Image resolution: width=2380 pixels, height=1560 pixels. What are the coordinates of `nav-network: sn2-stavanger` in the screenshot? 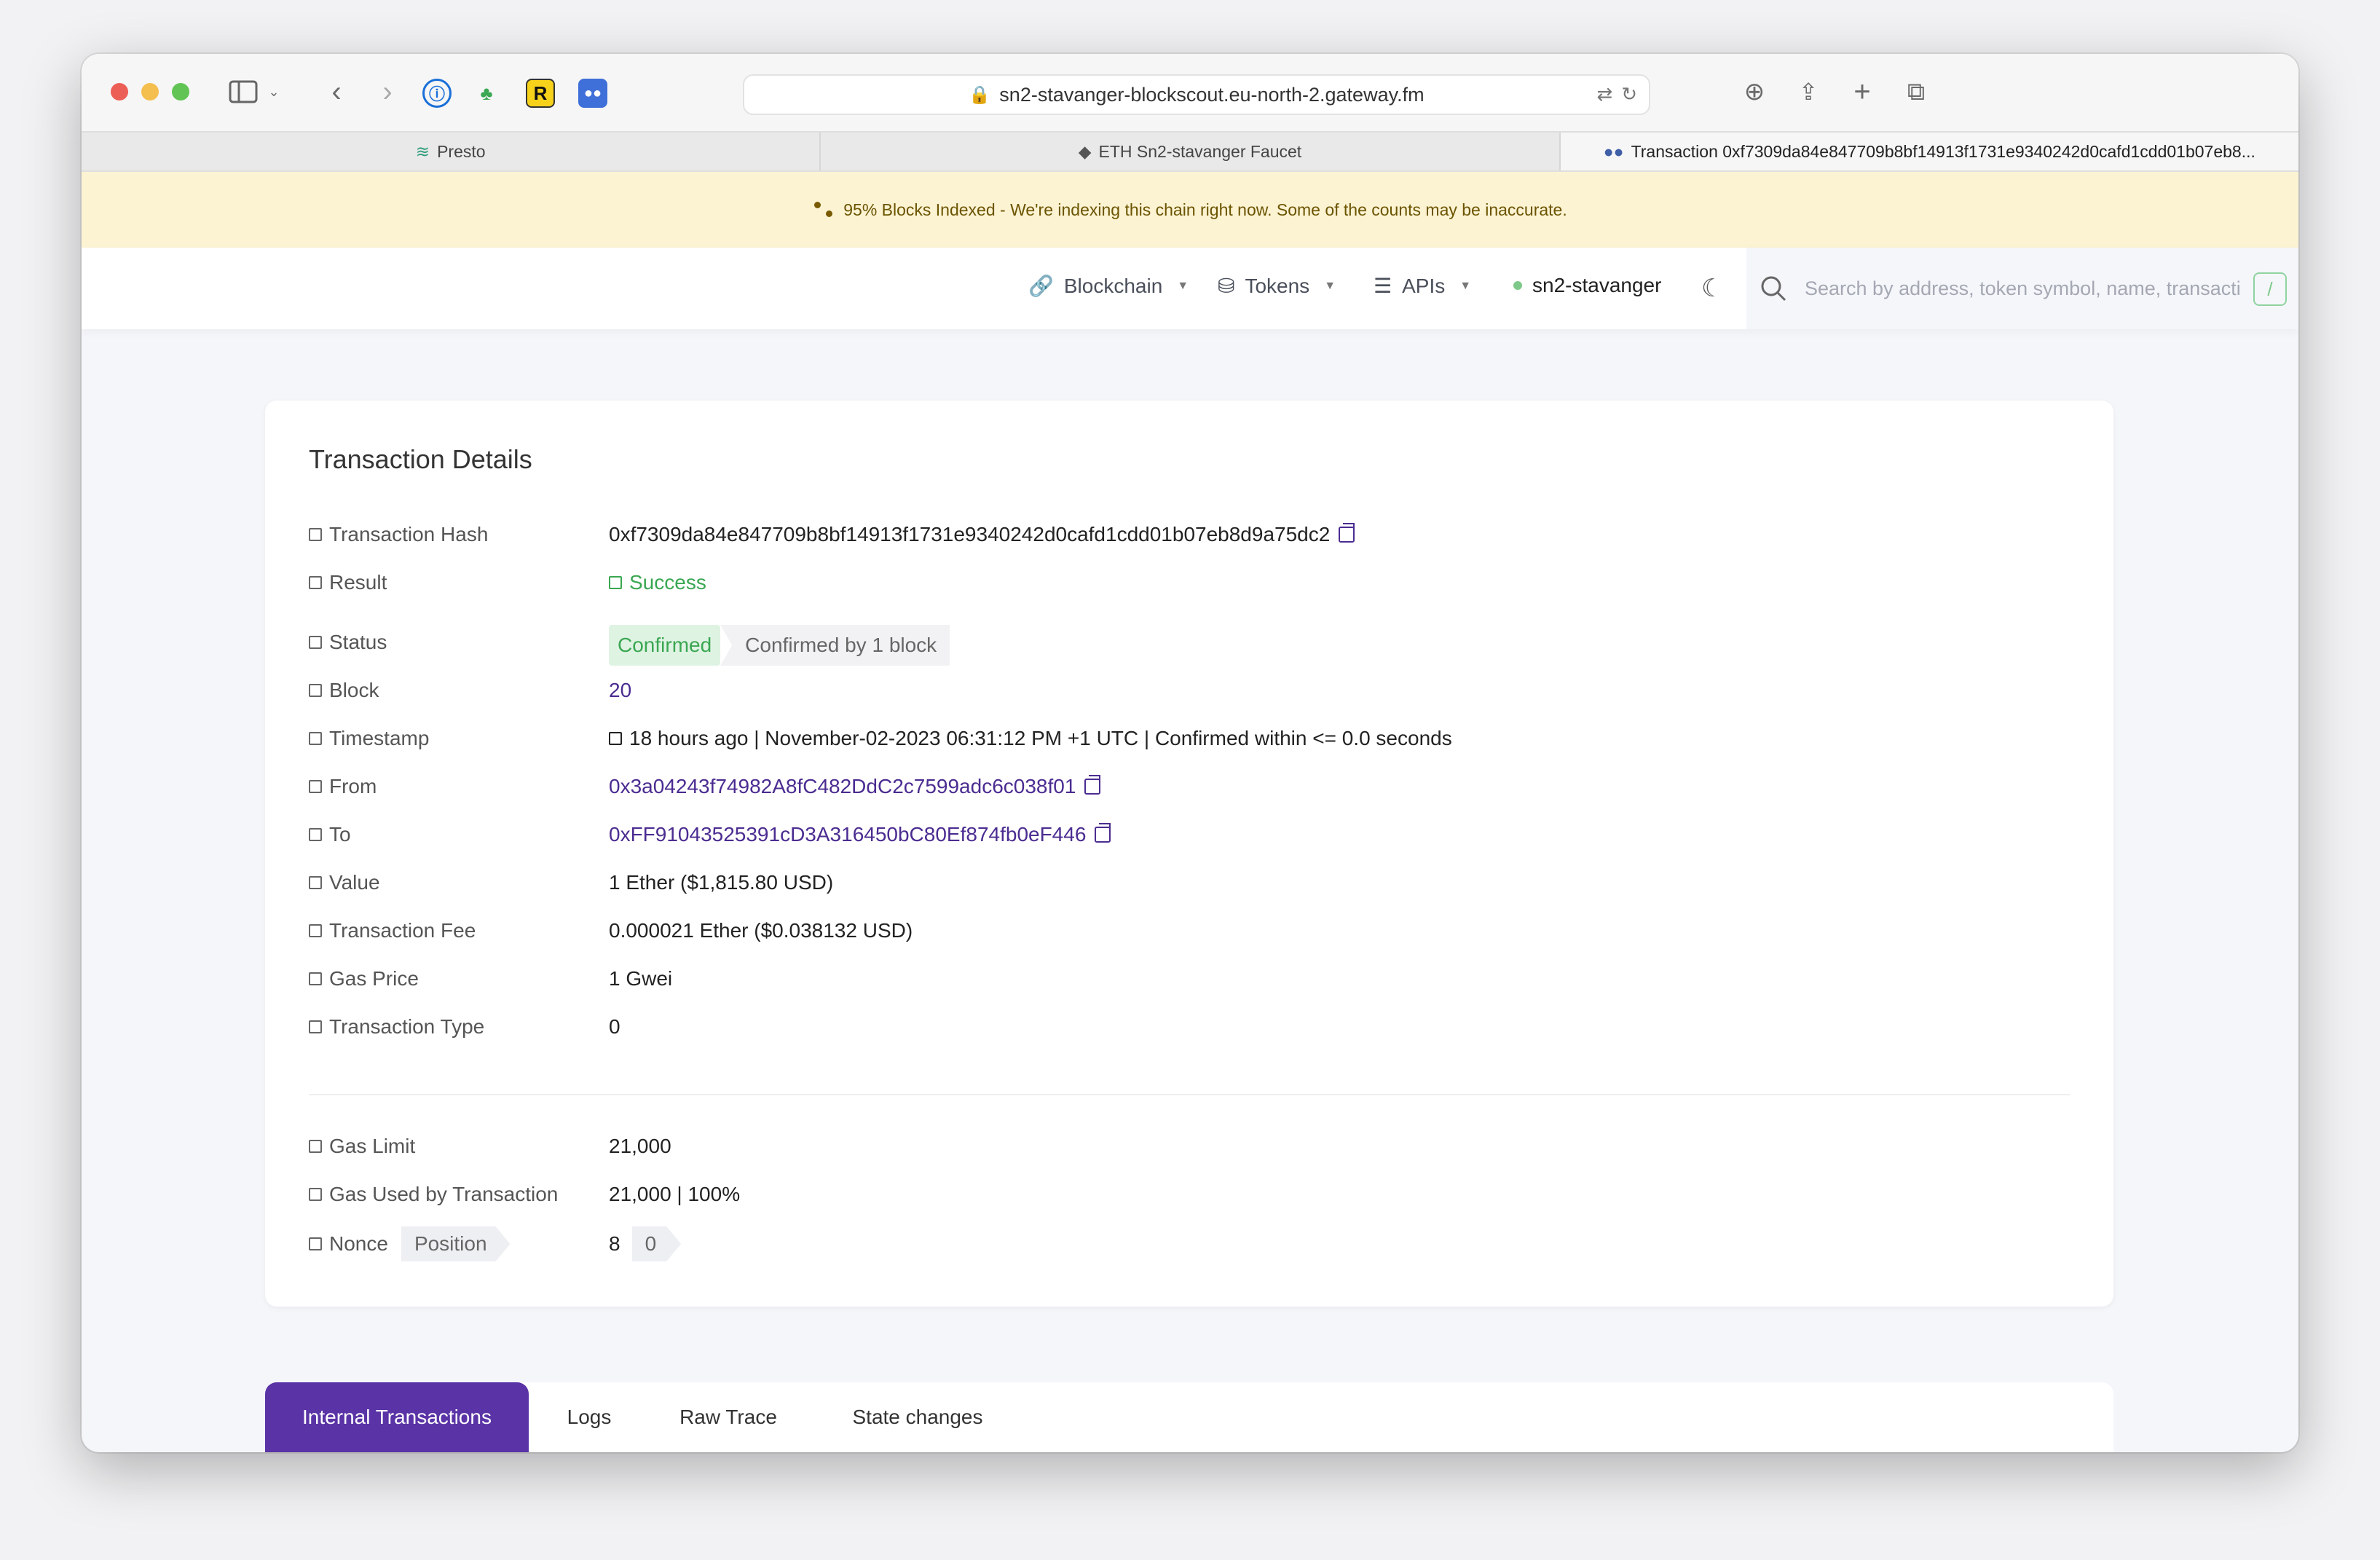 It's located at (1587, 285).